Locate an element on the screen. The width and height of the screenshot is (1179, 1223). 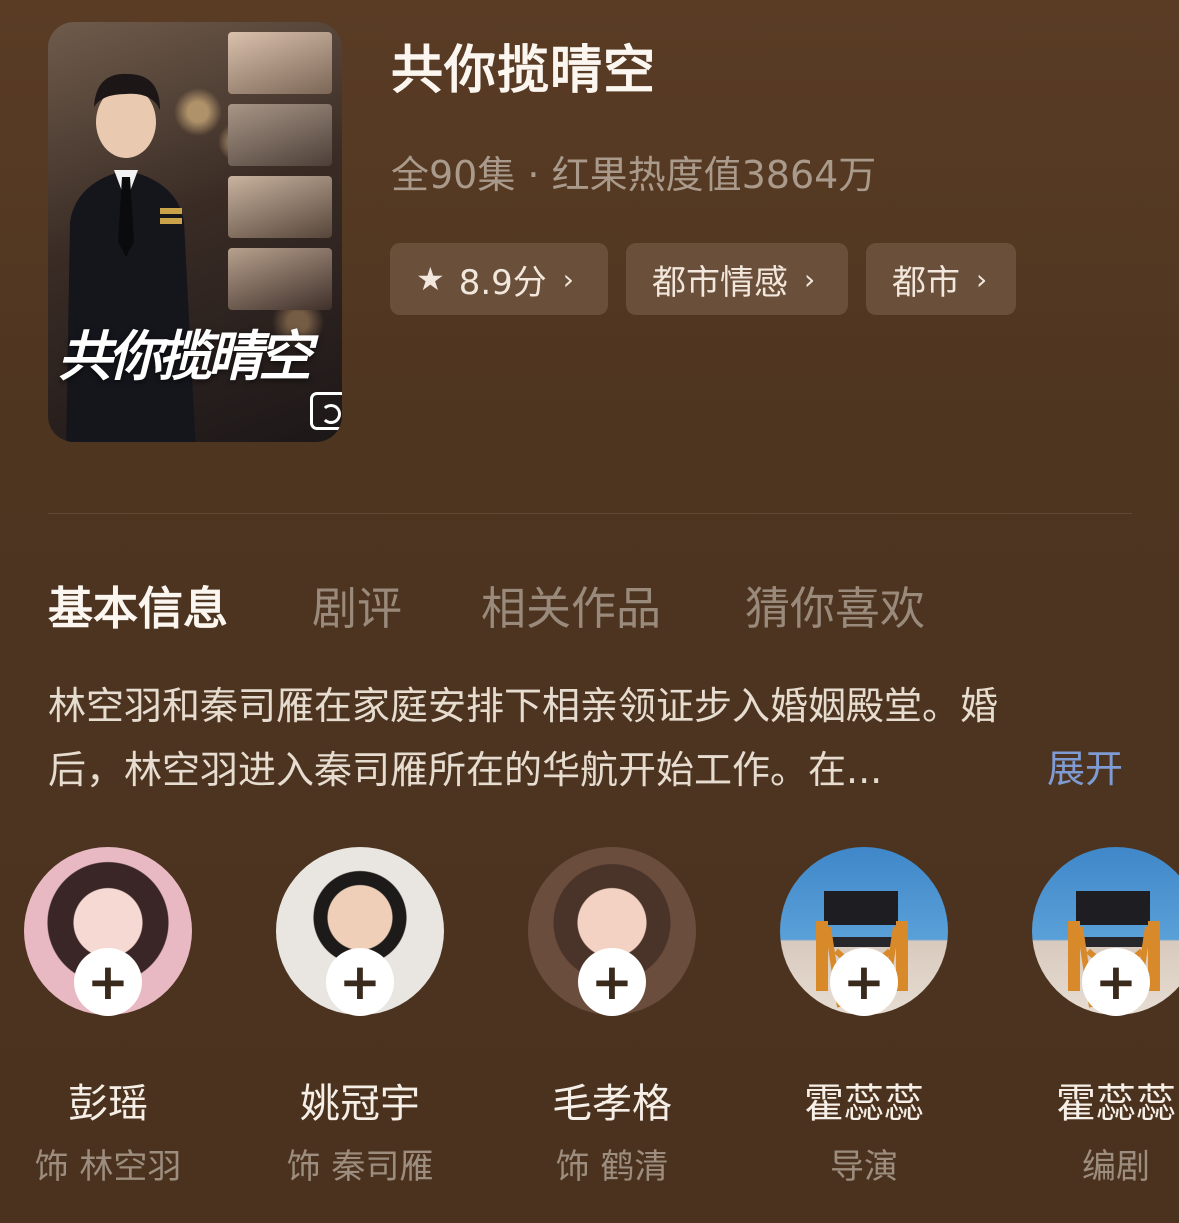
drama-poster: 共你揽晴空 is located at coordinates (195, 232).